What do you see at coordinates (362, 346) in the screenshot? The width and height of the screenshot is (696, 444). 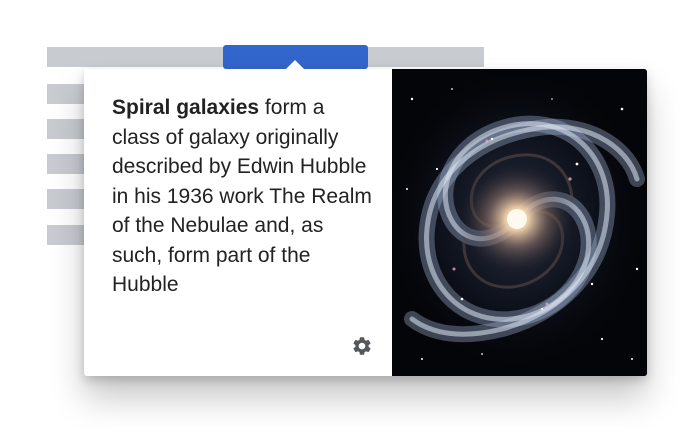 I see `gear-icon` at bounding box center [362, 346].